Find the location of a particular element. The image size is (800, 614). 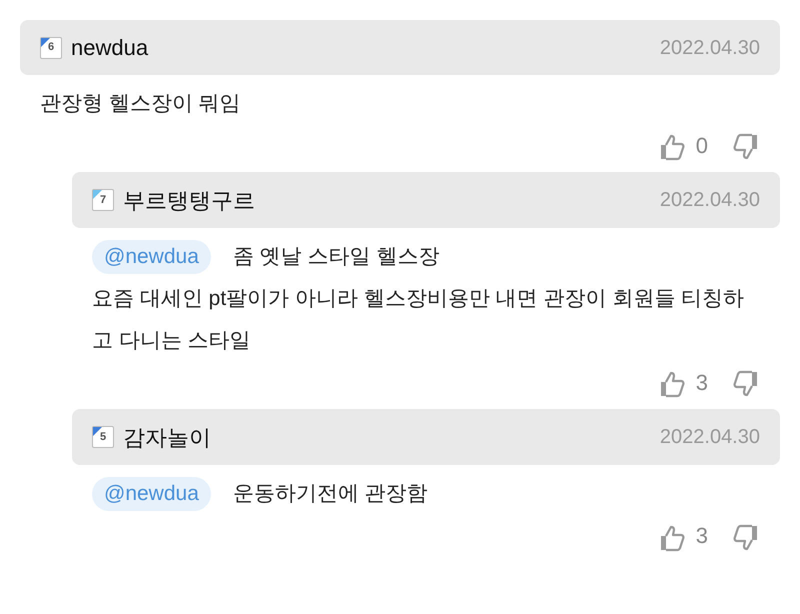

comment-text: 운동하기전에 관장함 is located at coordinates (330, 494).